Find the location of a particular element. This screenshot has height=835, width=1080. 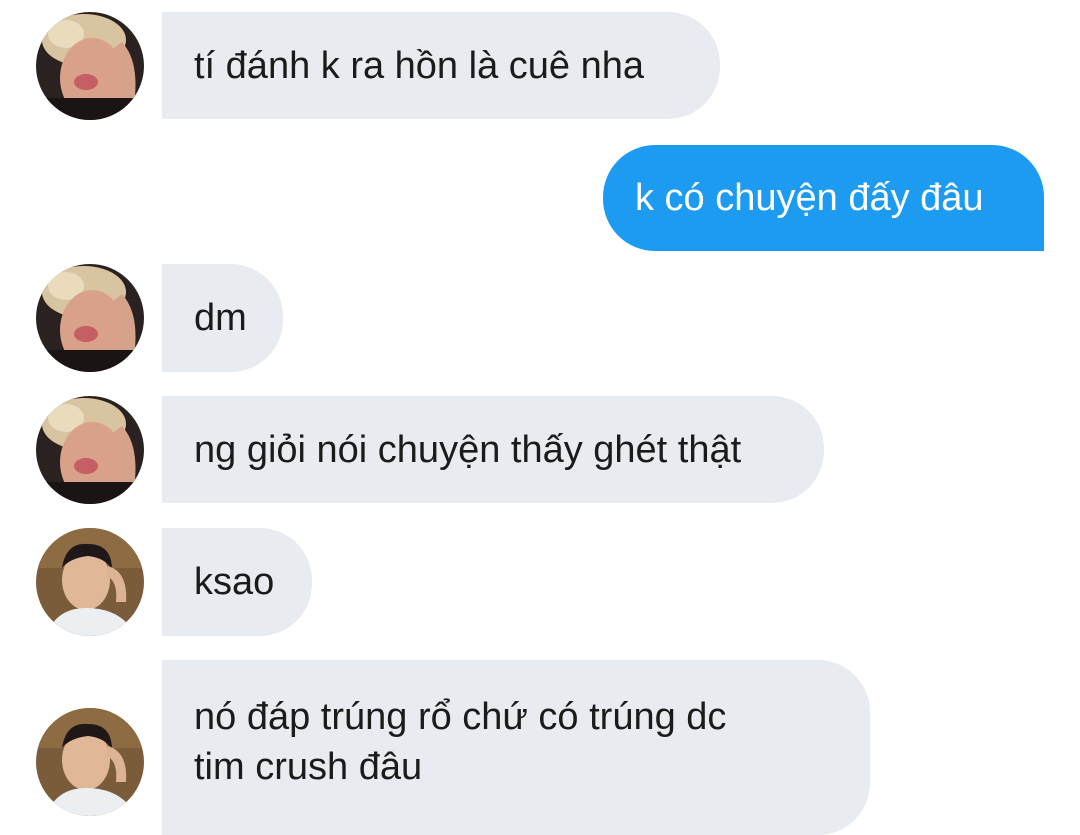

message-text-line: nó đáp trúng rổ chứ có trúng dc is located at coordinates (460, 717).